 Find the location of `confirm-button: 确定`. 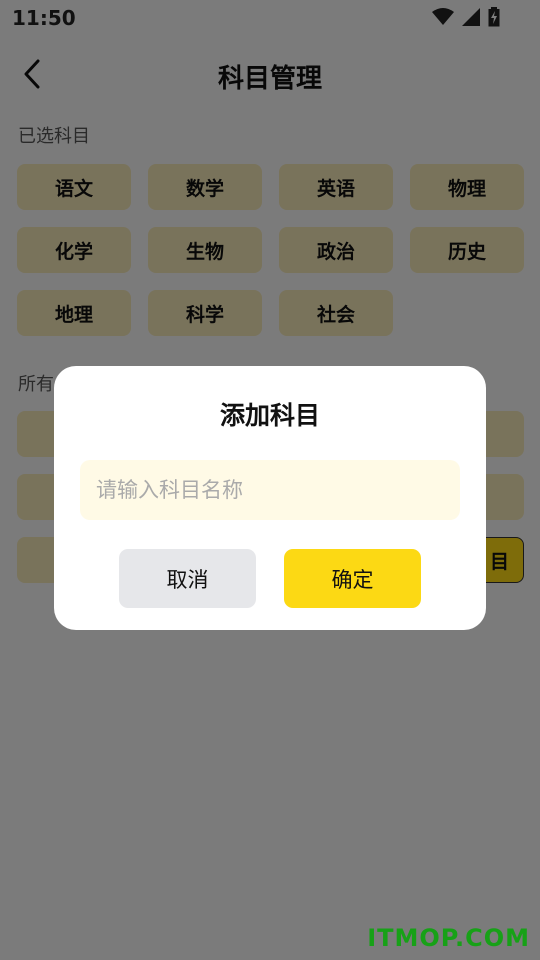

confirm-button: 确定 is located at coordinates (352, 578).